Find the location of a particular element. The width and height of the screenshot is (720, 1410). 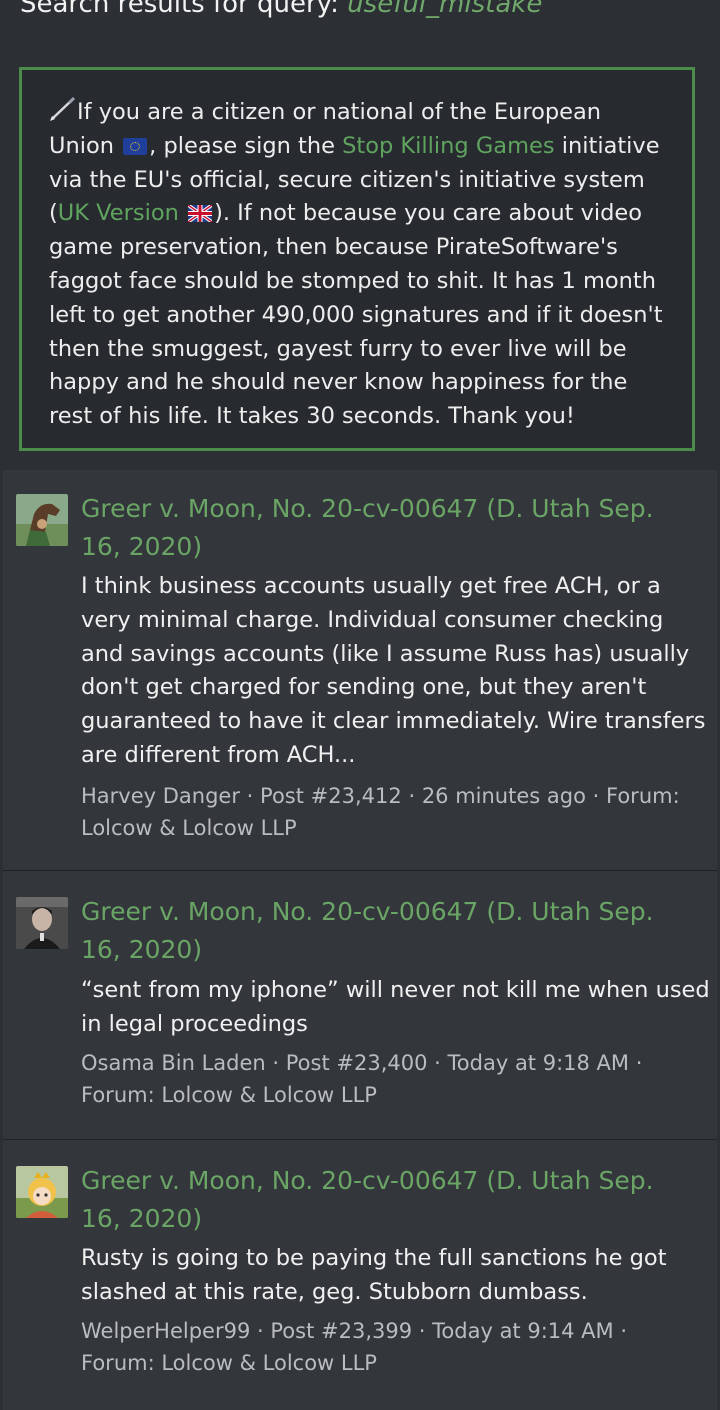

search-query-link: useful_mistake is located at coordinates (444, 9).